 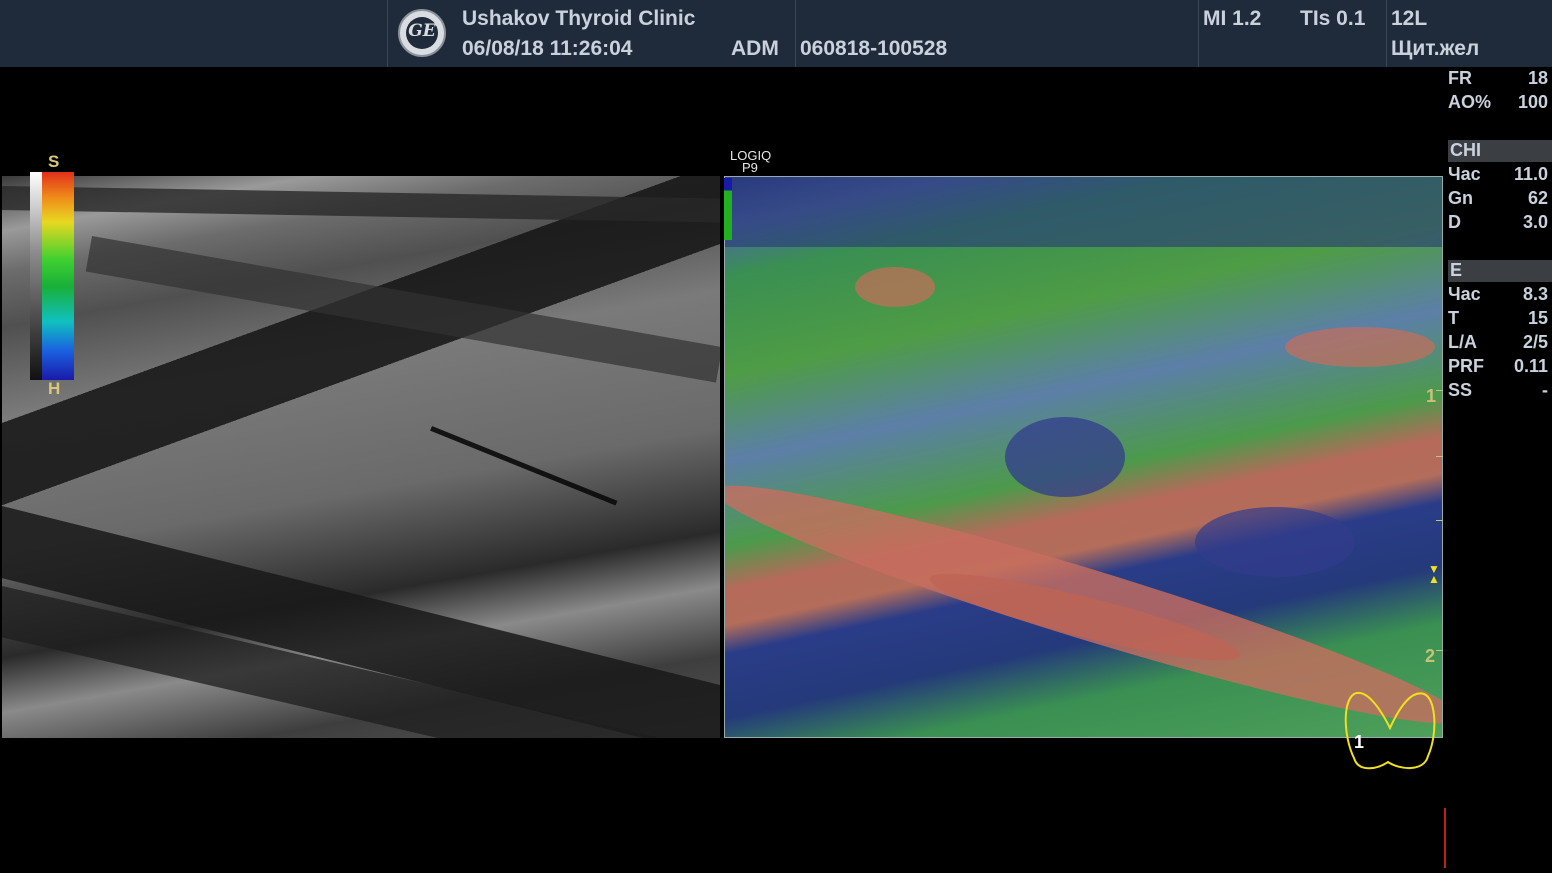 I want to click on elasto-param-la: L/A 2/5, so click(x=1498, y=342).